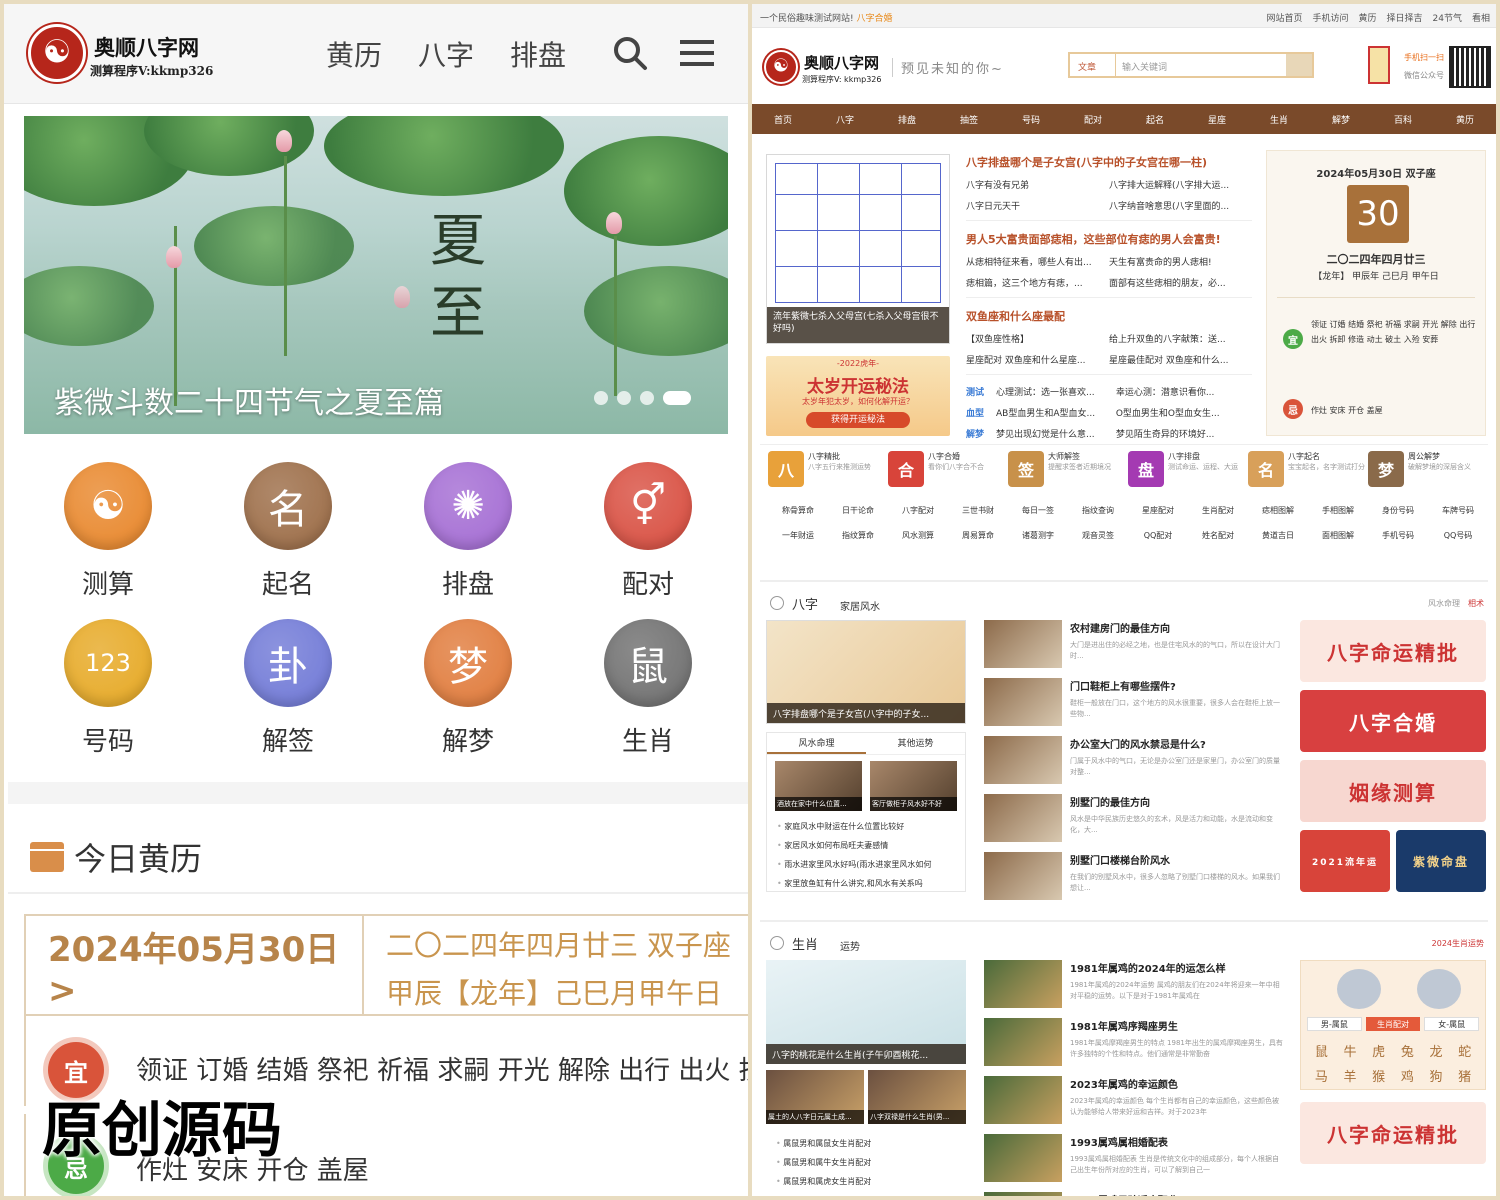 The width and height of the screenshot is (1500, 1200). Describe the element at coordinates (981, 391) in the screenshot. I see `category-tag: 测试` at that location.